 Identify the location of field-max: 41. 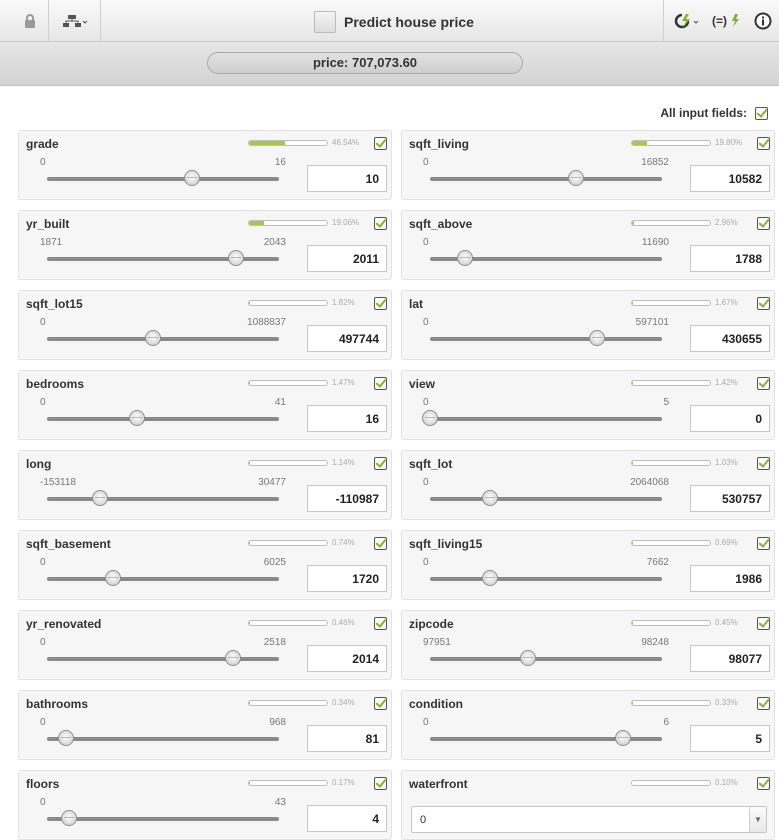
(280, 402).